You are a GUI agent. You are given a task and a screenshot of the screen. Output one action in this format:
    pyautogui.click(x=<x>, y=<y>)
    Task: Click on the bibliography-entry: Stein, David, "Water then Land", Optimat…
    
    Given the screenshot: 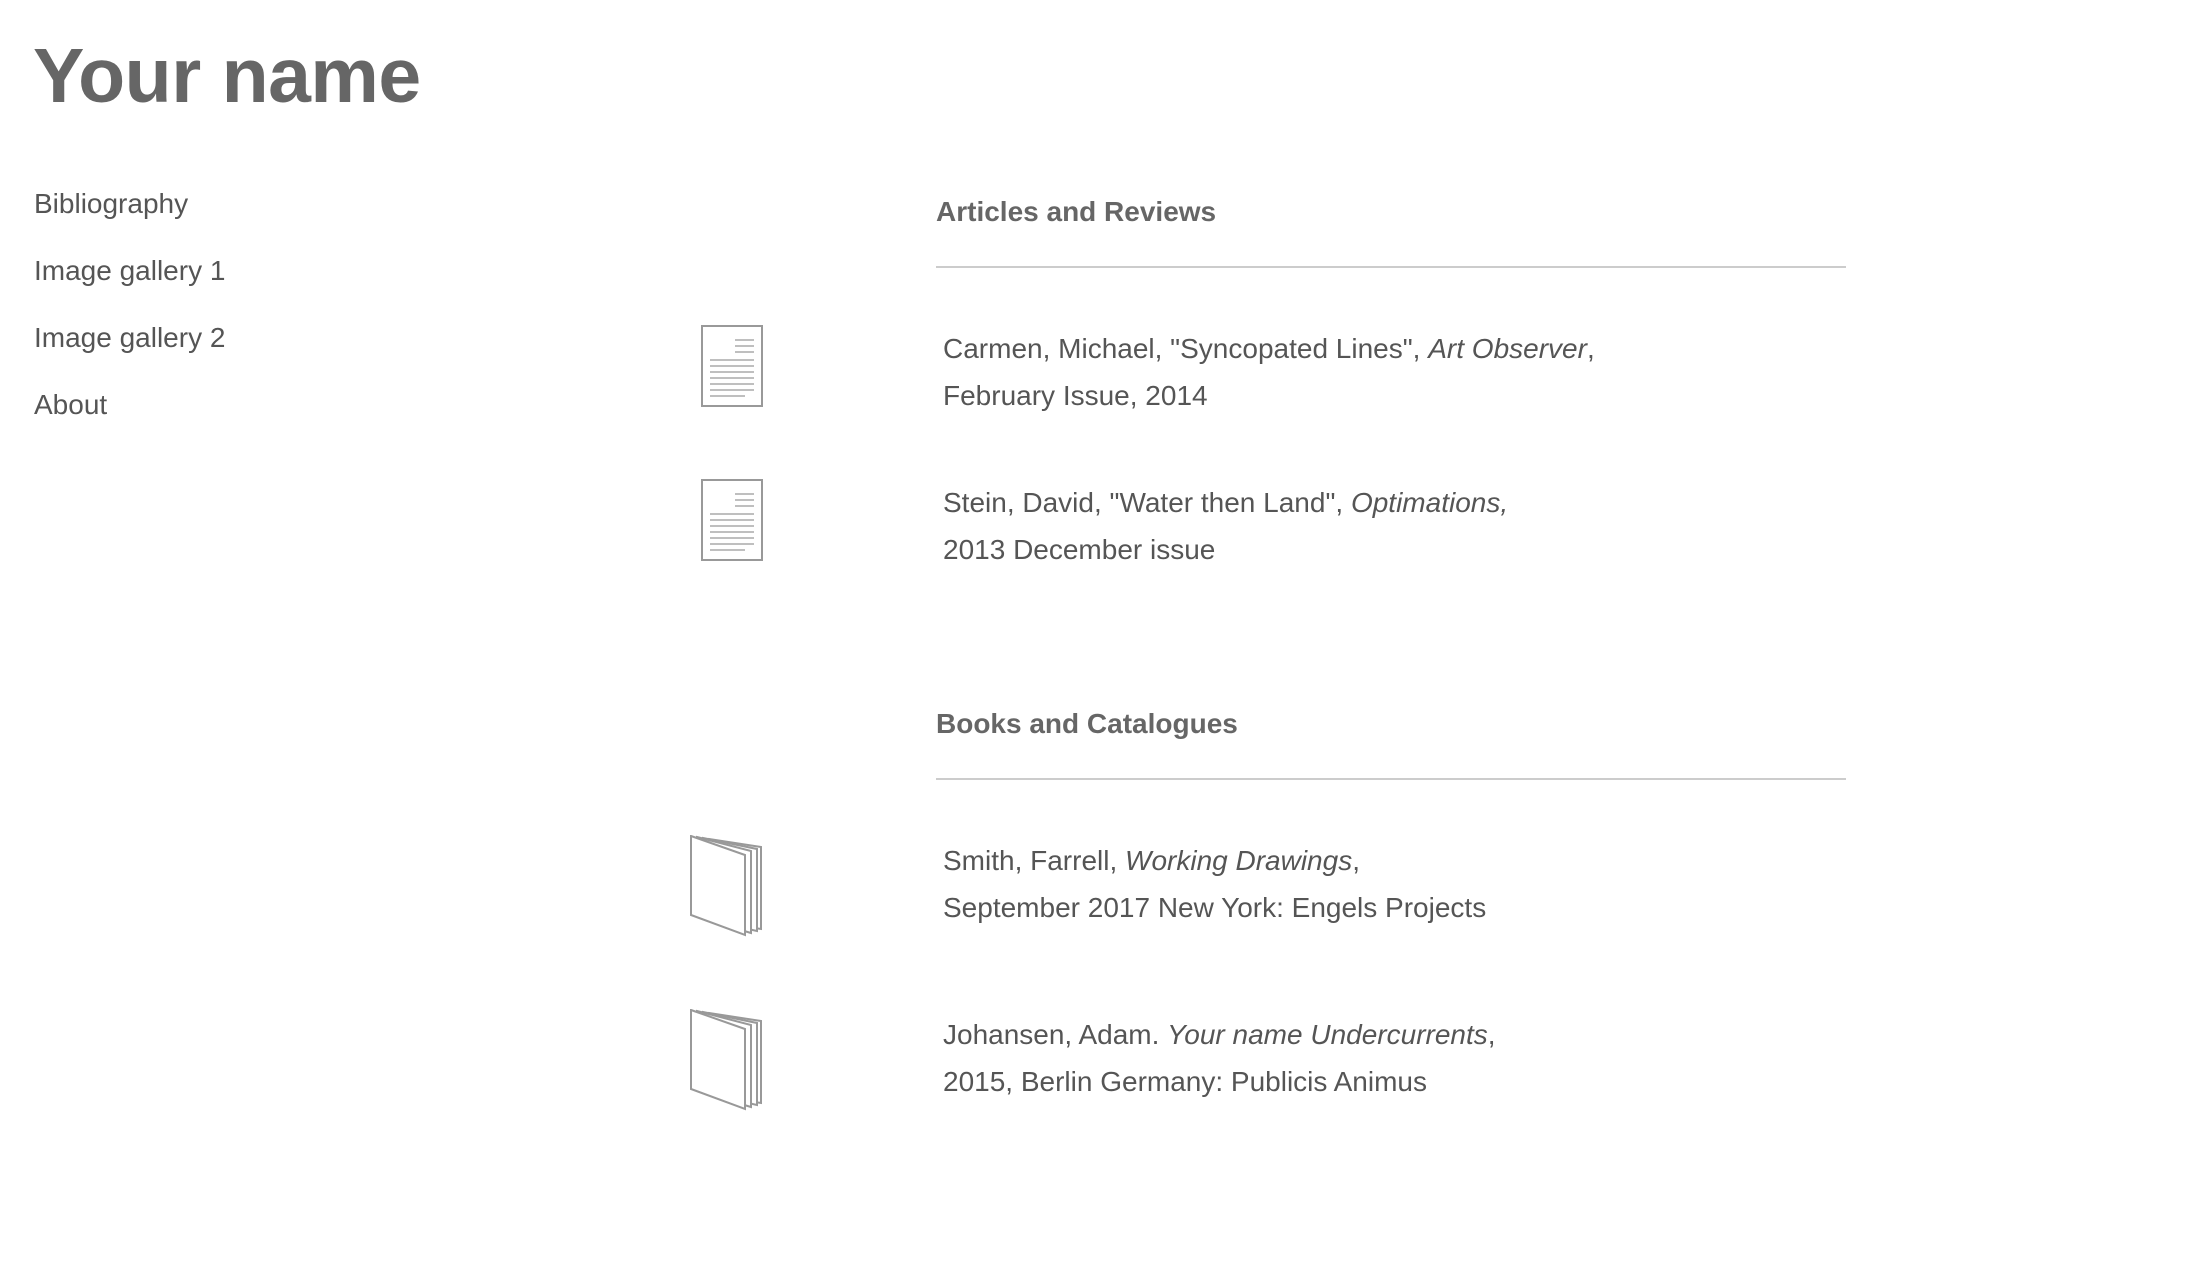 What is the action you would take?
    pyautogui.click(x=1225, y=526)
    